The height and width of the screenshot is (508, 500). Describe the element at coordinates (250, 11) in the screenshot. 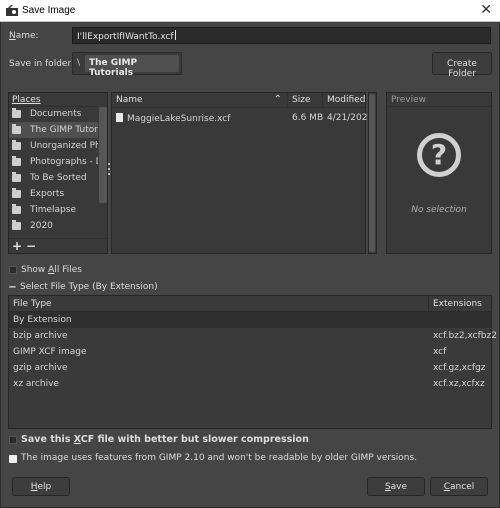

I see `title-bar: Save Image ✕` at that location.